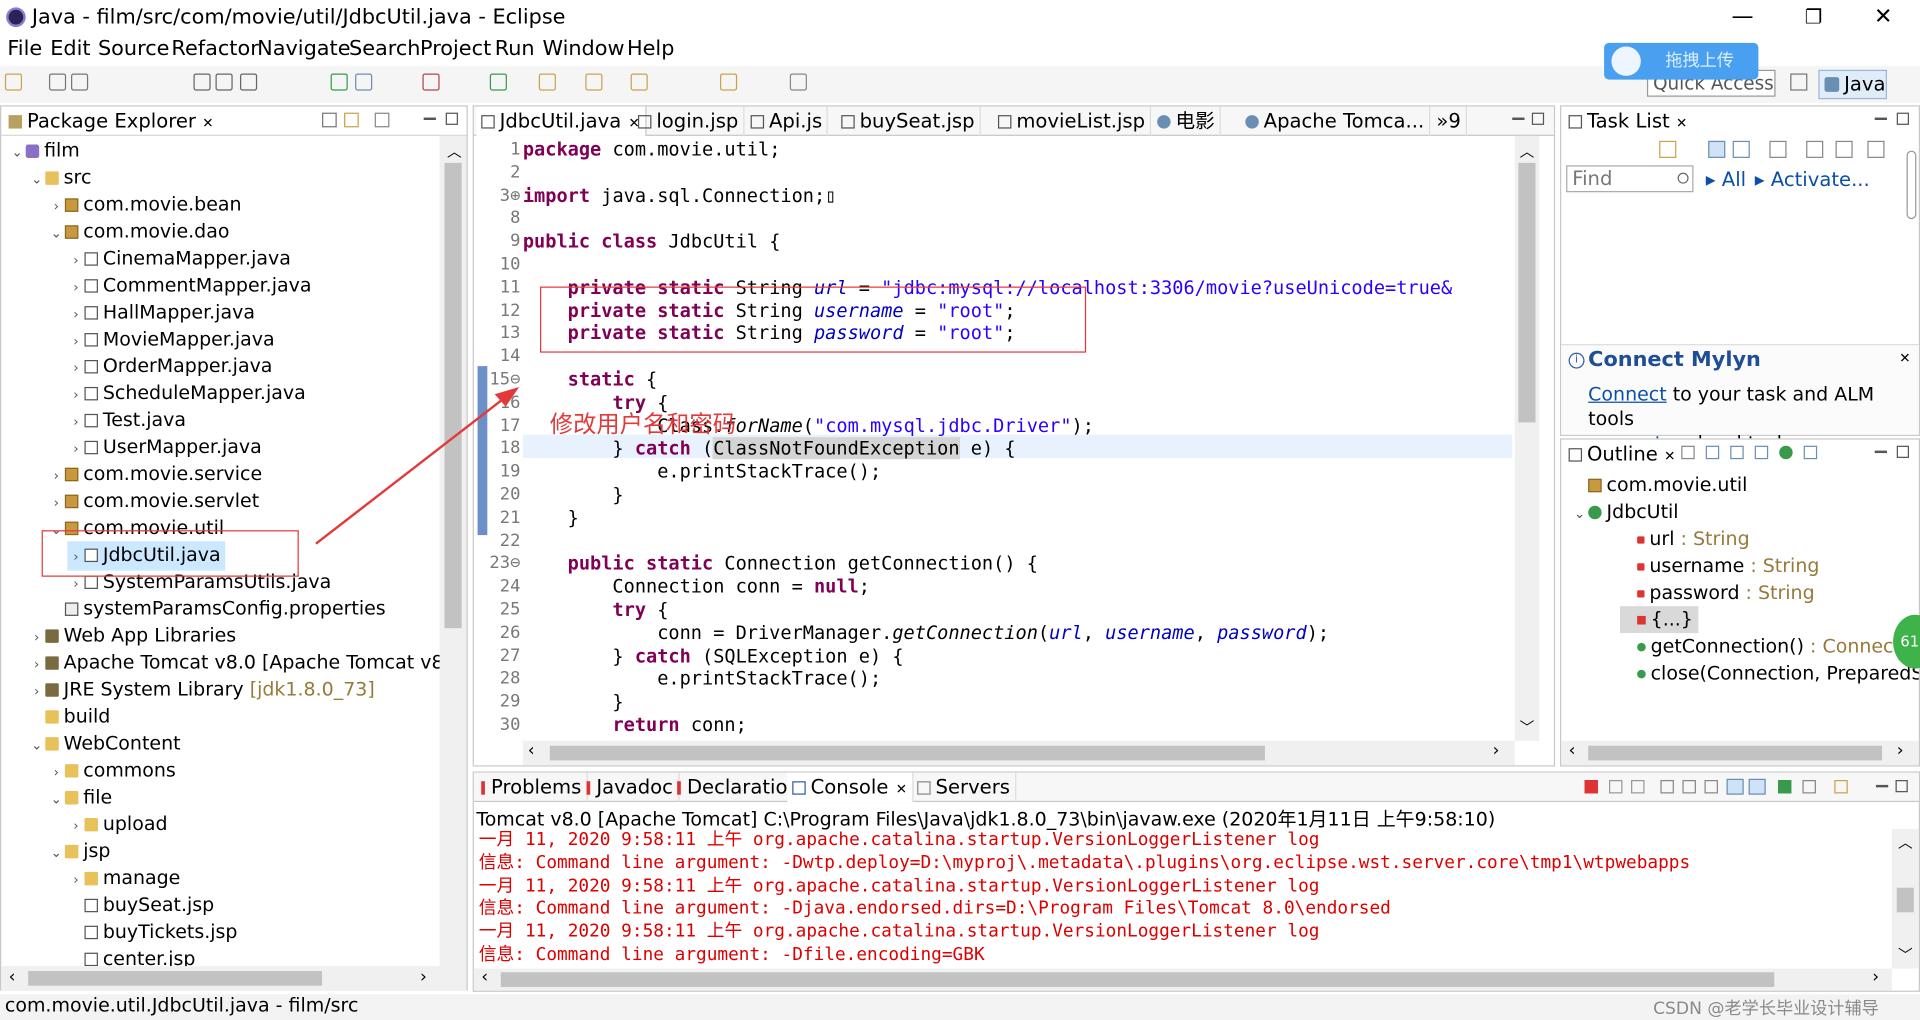  What do you see at coordinates (189, 286) in the screenshot?
I see `tree-item: › CommentMapper.java` at bounding box center [189, 286].